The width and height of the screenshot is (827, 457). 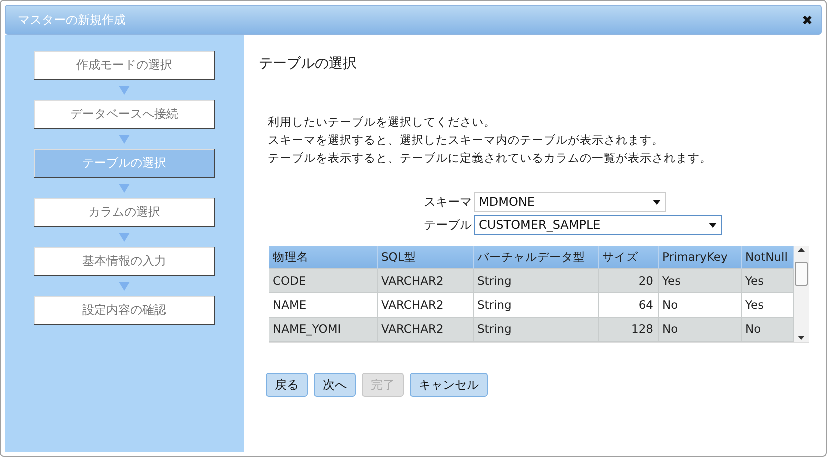 I want to click on table-cell: CODE, so click(x=323, y=280).